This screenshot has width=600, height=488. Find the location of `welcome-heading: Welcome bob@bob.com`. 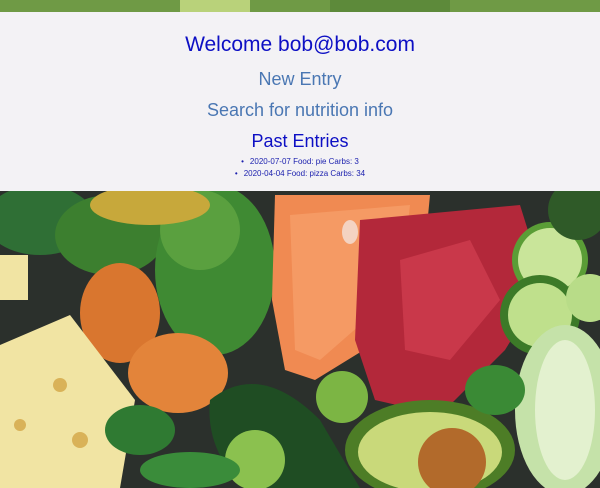

welcome-heading: Welcome bob@bob.com is located at coordinates (300, 44).